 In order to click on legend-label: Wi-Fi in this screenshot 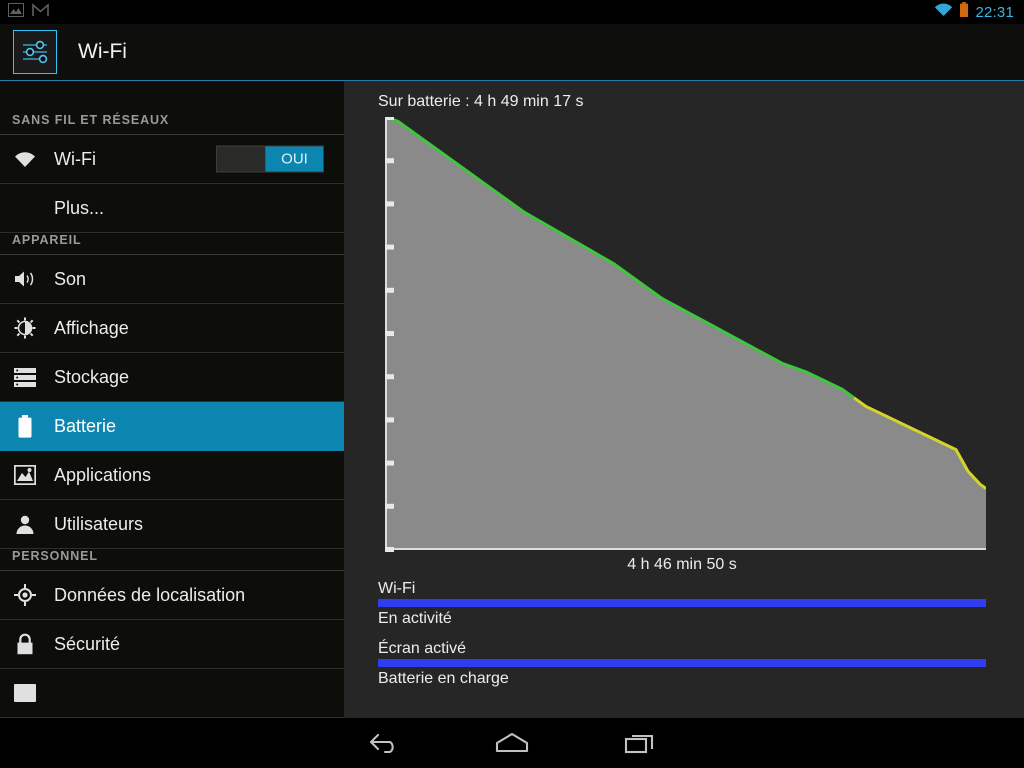, I will do `click(397, 588)`.